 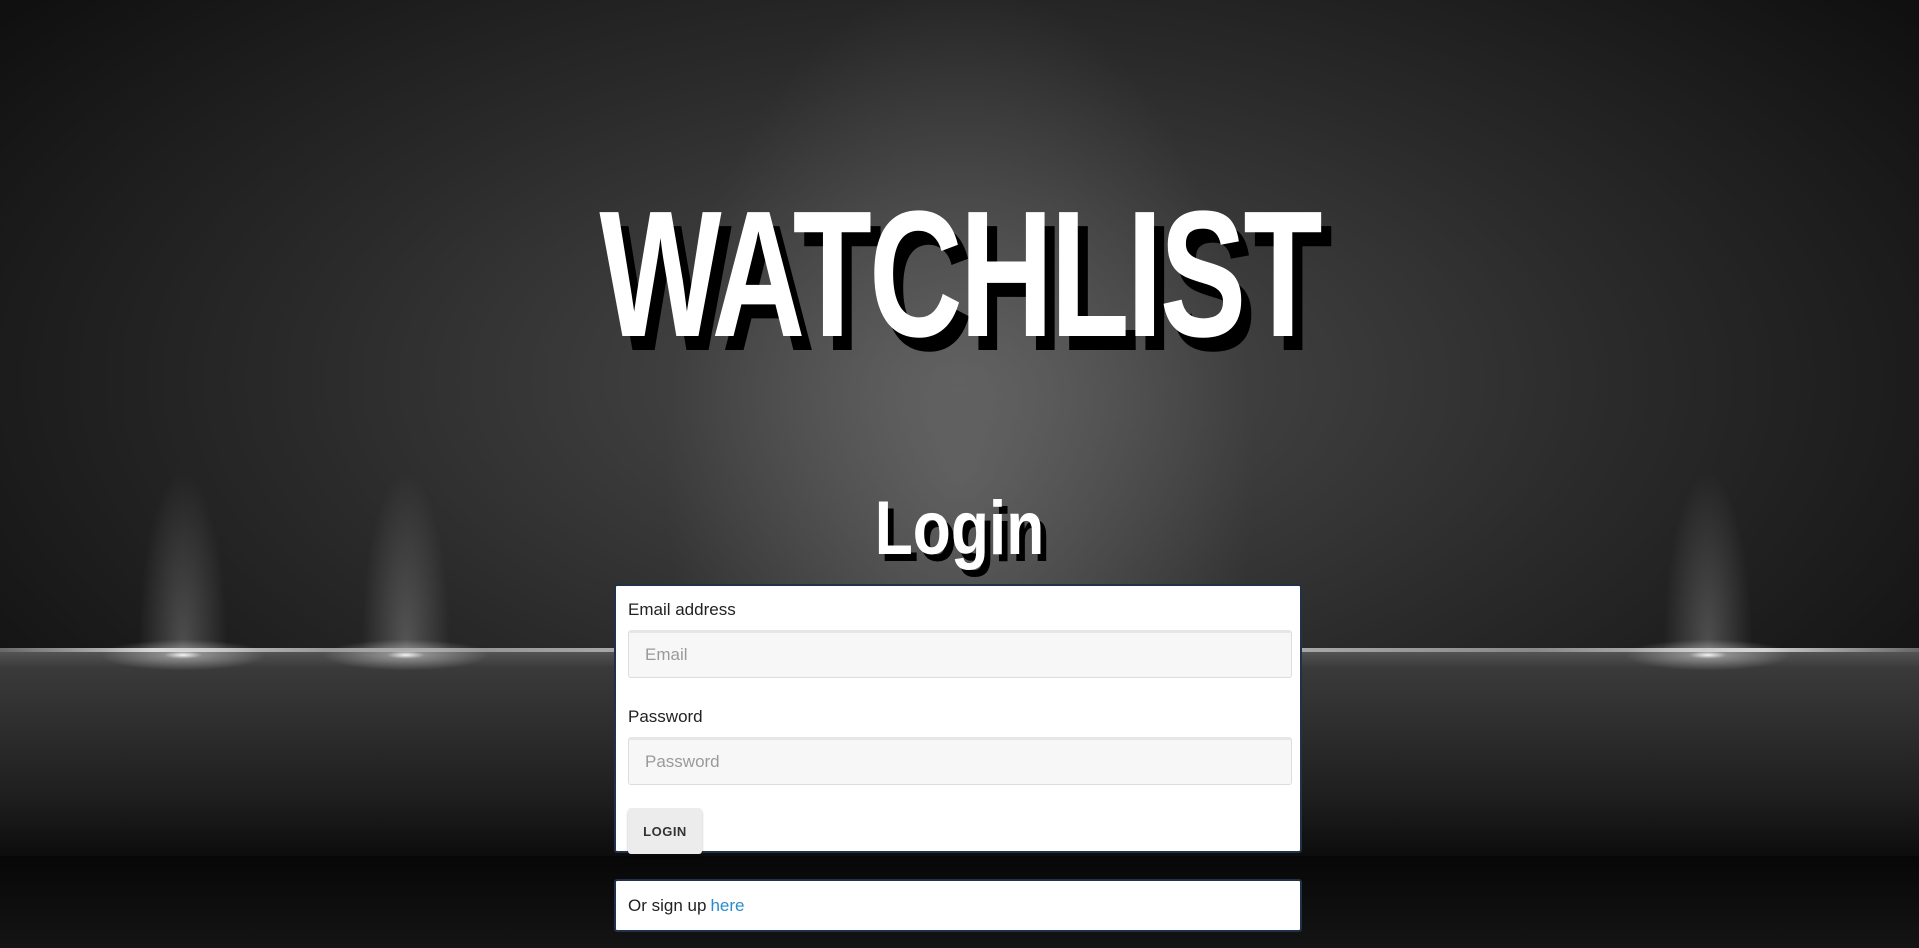 What do you see at coordinates (665, 831) in the screenshot?
I see `login-button: LOGIN` at bounding box center [665, 831].